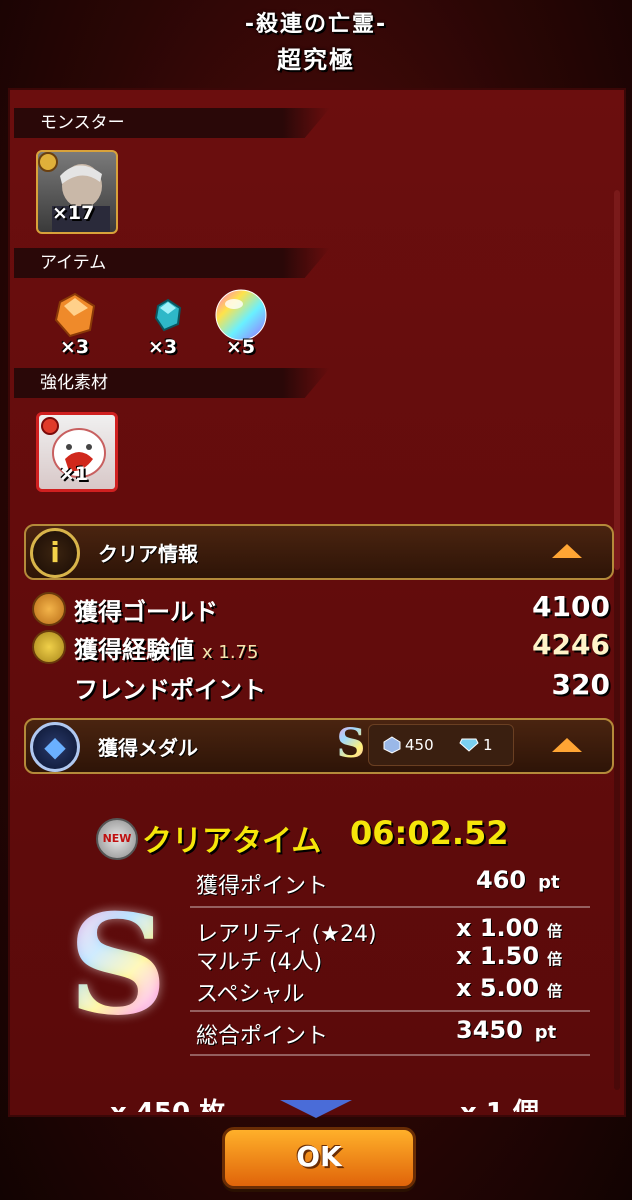 This screenshot has width=632, height=1200. I want to click on item-count-blue: ×3, so click(163, 347).